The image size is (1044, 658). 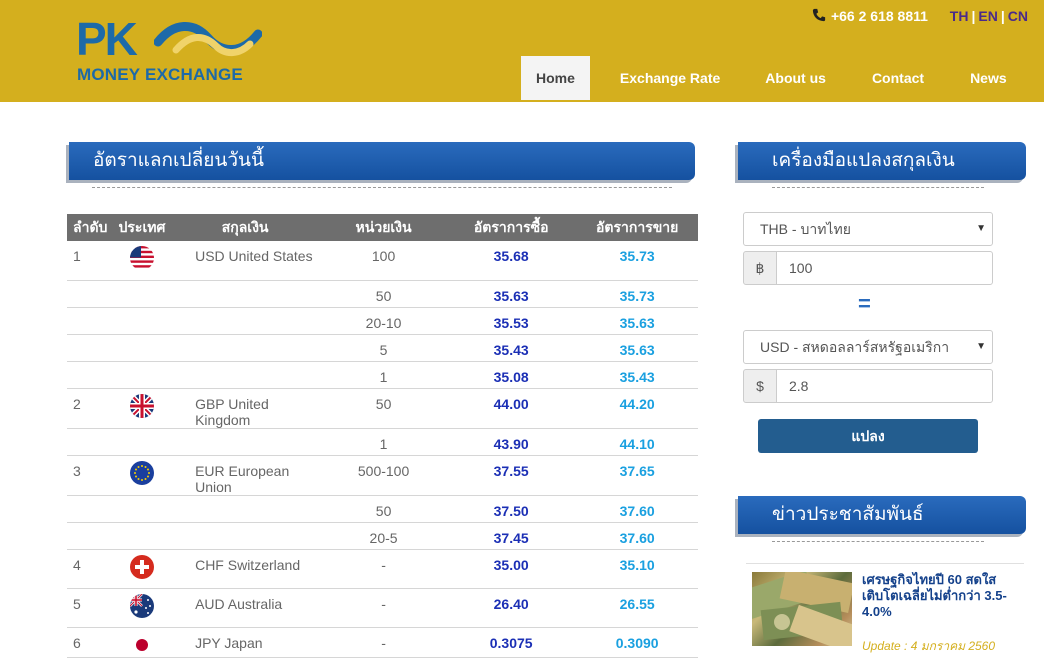 I want to click on table-row: 2 GBP United Kingdom 50 44.00 44.20, so click(x=382, y=408).